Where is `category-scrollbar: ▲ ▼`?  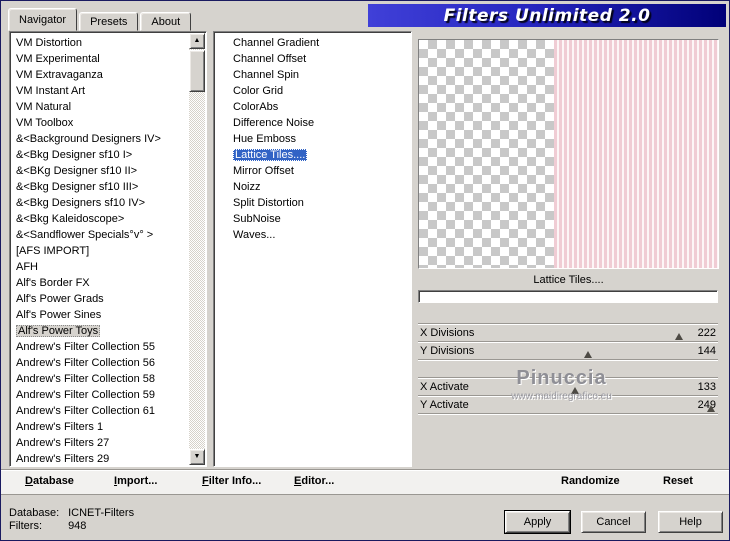
category-scrollbar: ▲ ▼ is located at coordinates (197, 249).